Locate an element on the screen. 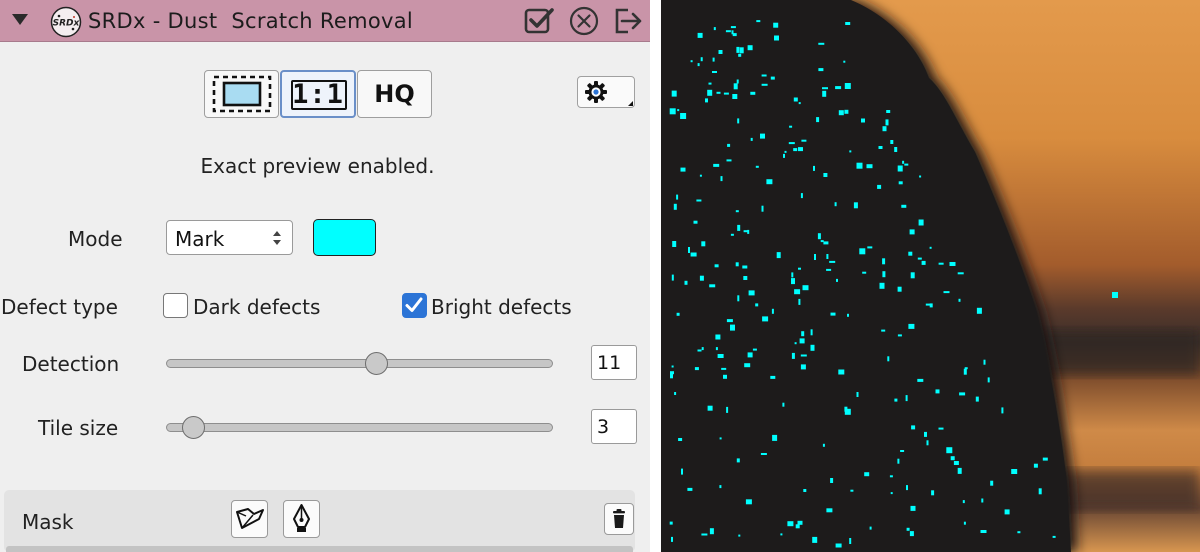  detection-value-input: 11 is located at coordinates (614, 362).